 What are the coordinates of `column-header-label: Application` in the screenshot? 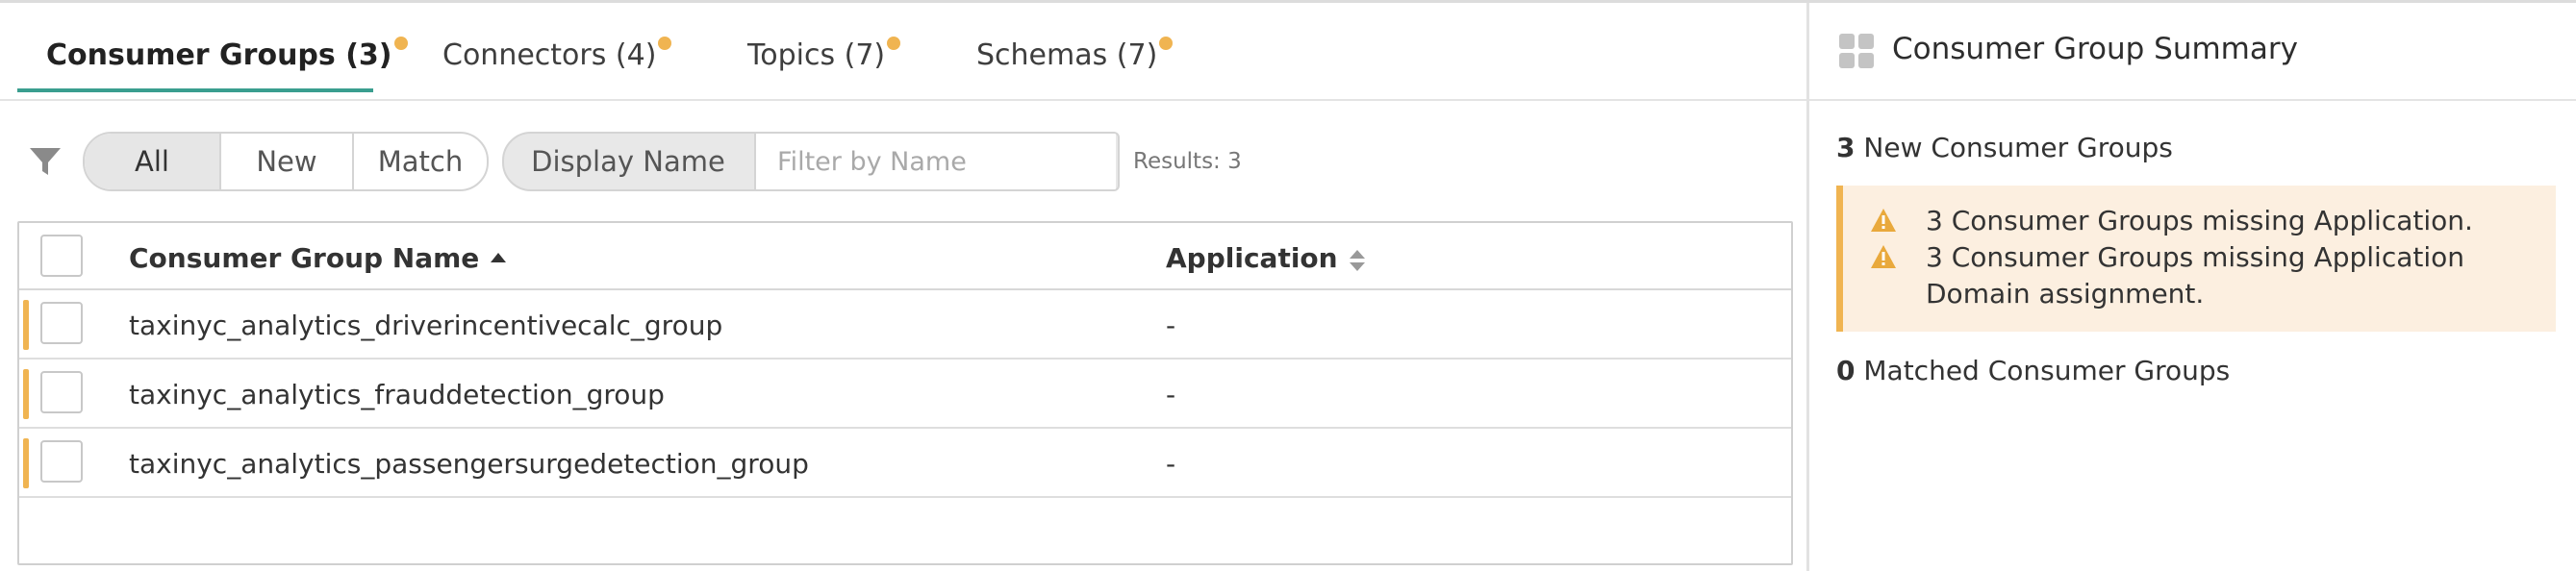 It's located at (1252, 258).